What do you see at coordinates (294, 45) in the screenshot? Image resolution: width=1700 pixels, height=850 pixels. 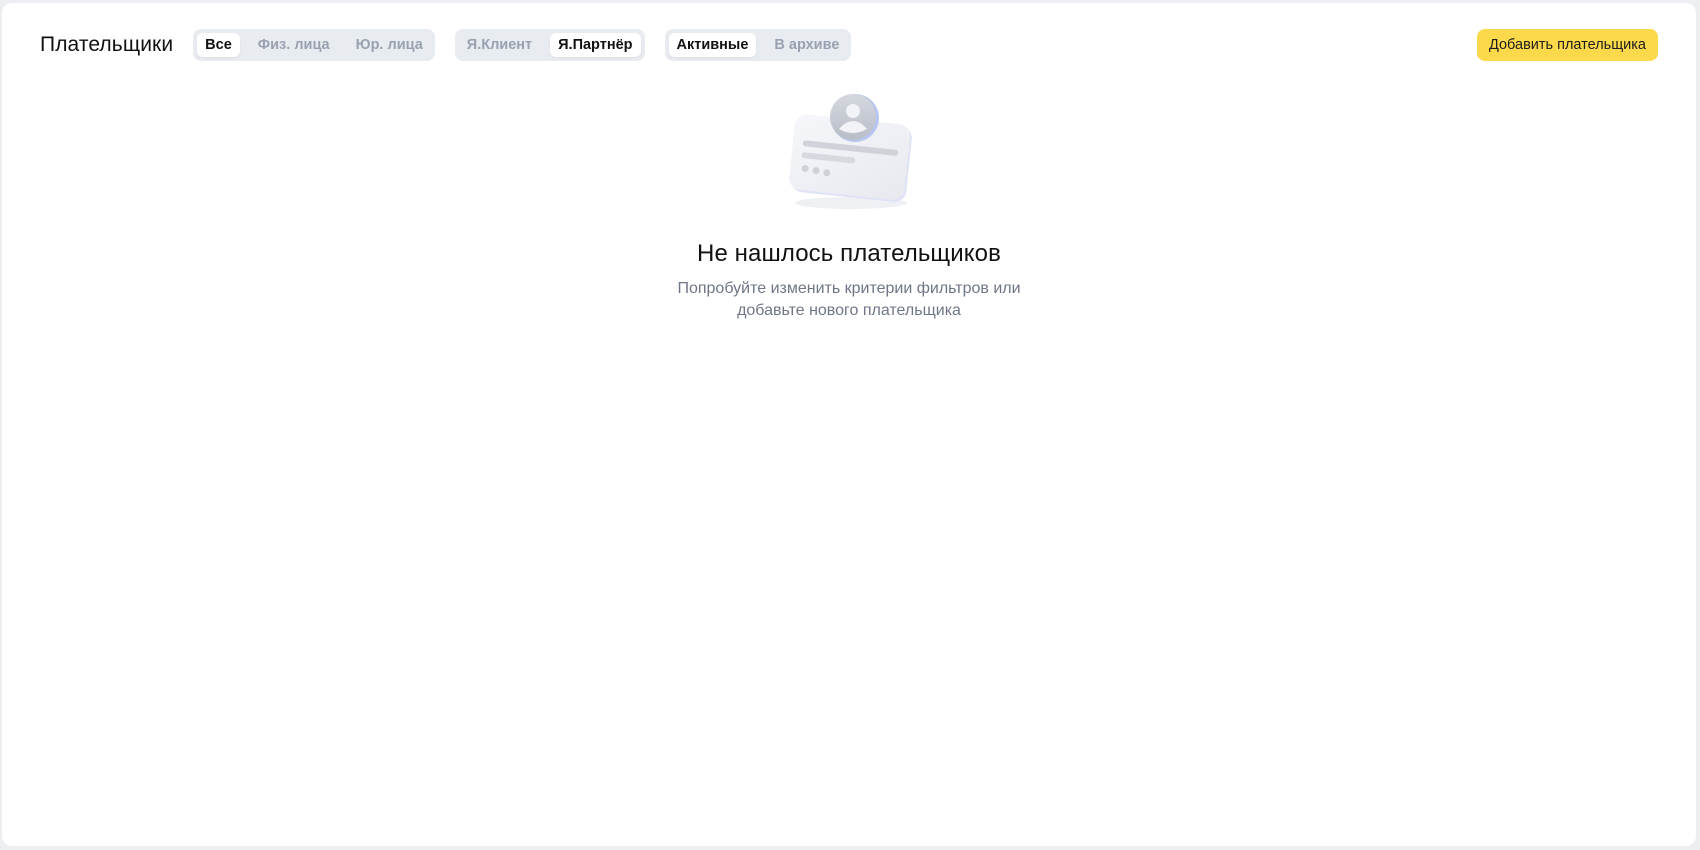 I see `filter-individuals: Физ. лица` at bounding box center [294, 45].